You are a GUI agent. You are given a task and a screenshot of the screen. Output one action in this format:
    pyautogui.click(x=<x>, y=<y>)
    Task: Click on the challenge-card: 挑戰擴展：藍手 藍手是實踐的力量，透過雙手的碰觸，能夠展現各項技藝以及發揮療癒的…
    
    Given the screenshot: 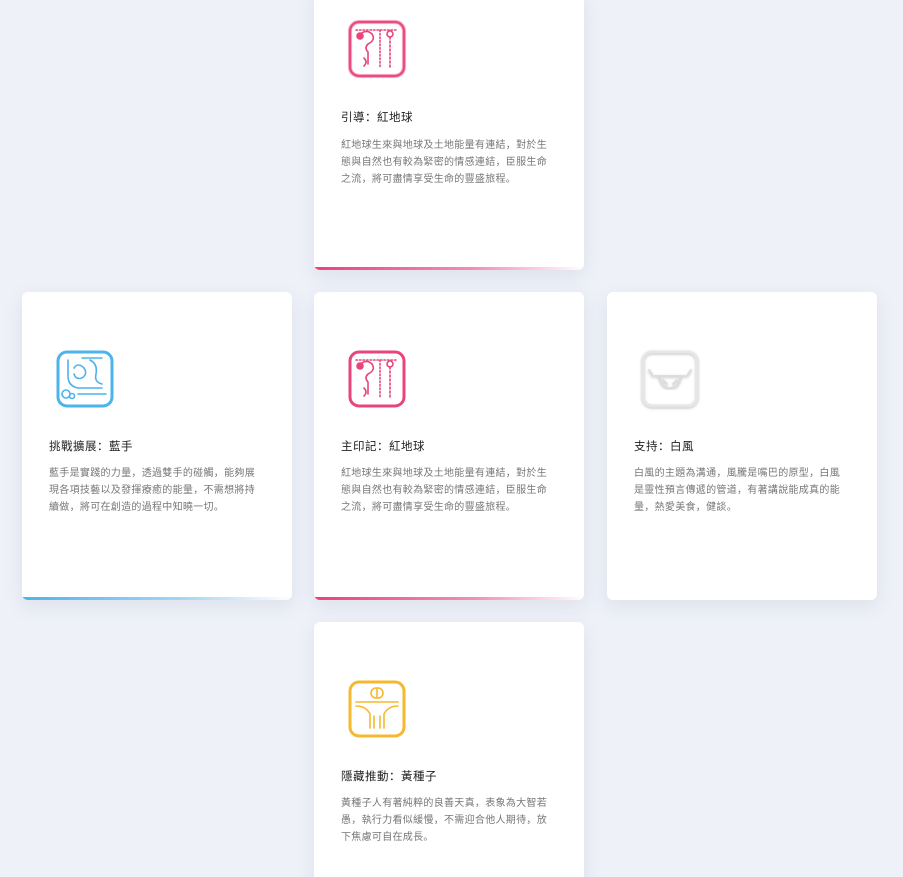 What is the action you would take?
    pyautogui.click(x=157, y=446)
    